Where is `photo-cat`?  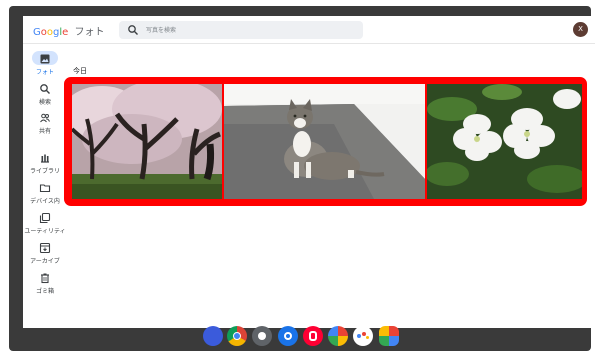
photo-cat is located at coordinates (324, 141).